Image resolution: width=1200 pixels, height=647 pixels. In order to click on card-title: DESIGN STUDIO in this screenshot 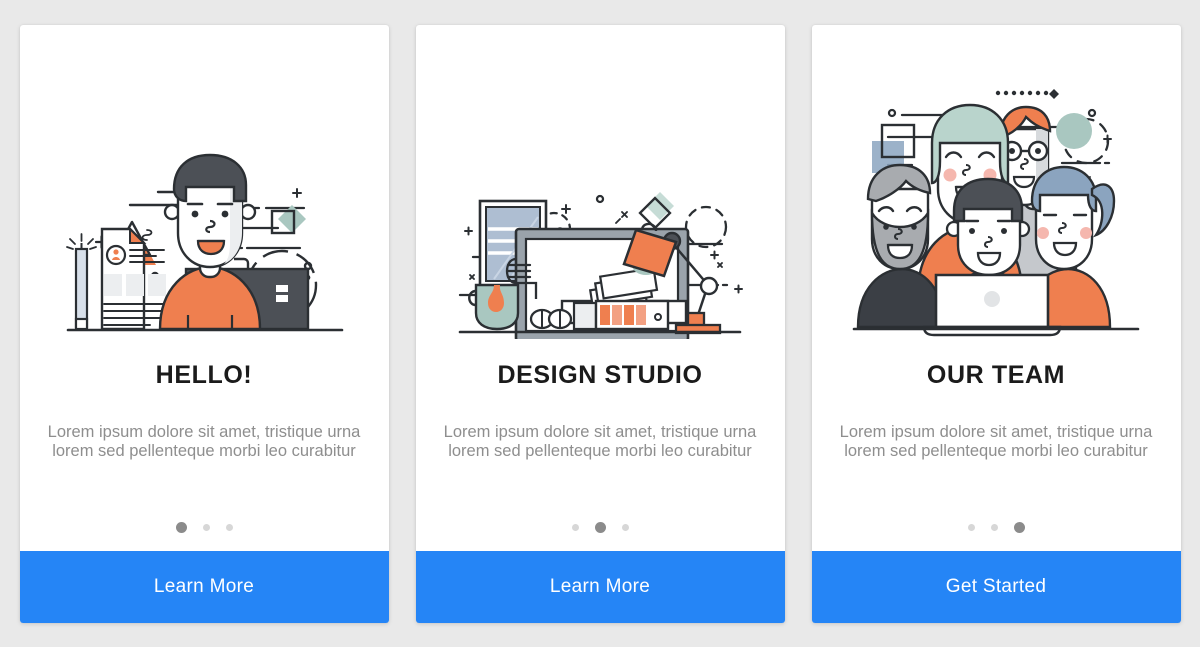, I will do `click(600, 374)`.